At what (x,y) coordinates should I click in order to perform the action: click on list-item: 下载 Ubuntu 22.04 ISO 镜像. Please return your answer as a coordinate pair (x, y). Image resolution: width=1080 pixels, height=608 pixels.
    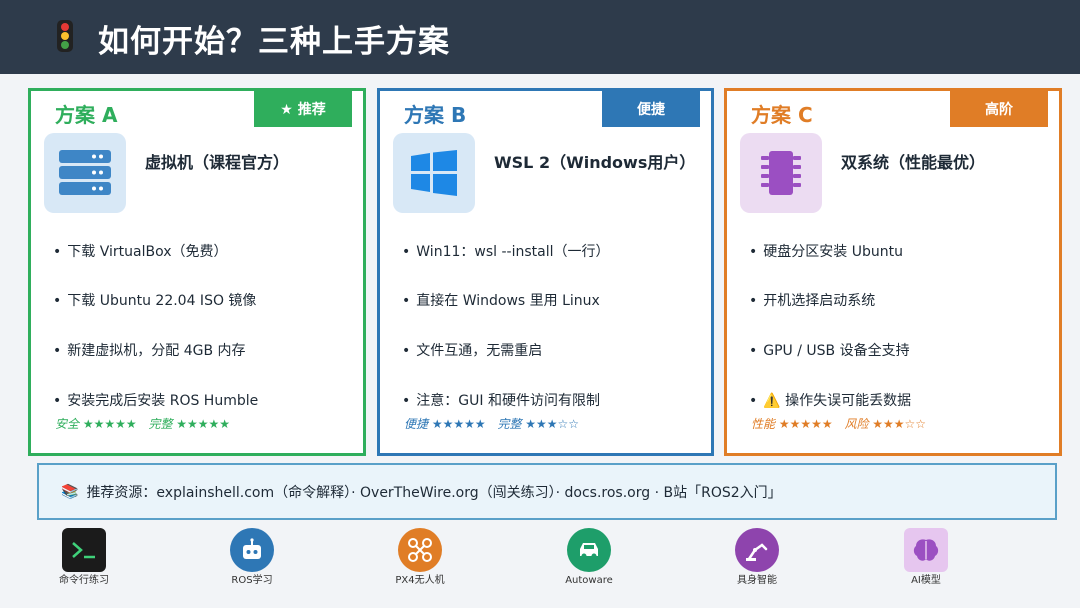
    Looking at the image, I should click on (154, 300).